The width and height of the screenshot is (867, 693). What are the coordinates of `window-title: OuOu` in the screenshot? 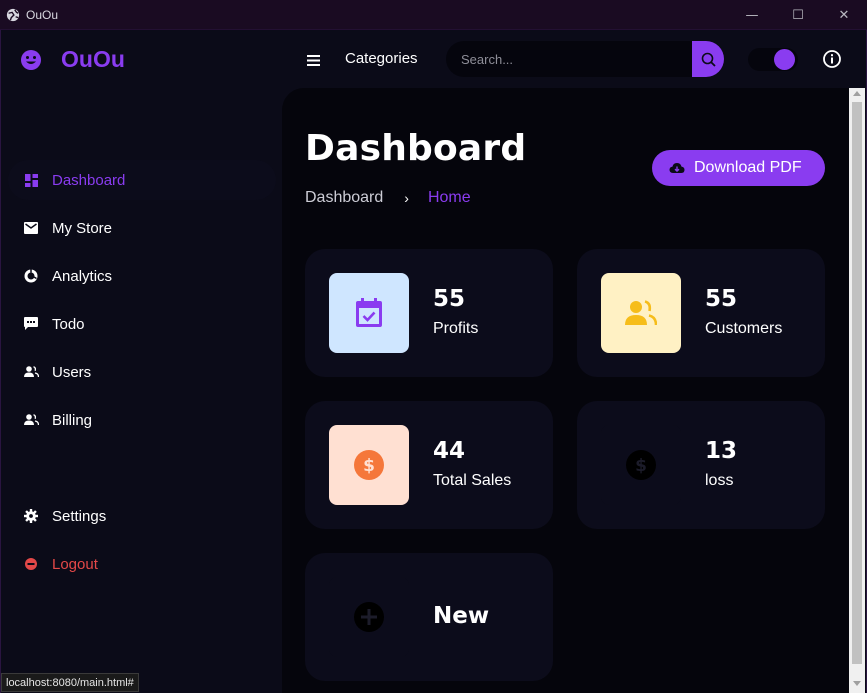 It's located at (42, 14).